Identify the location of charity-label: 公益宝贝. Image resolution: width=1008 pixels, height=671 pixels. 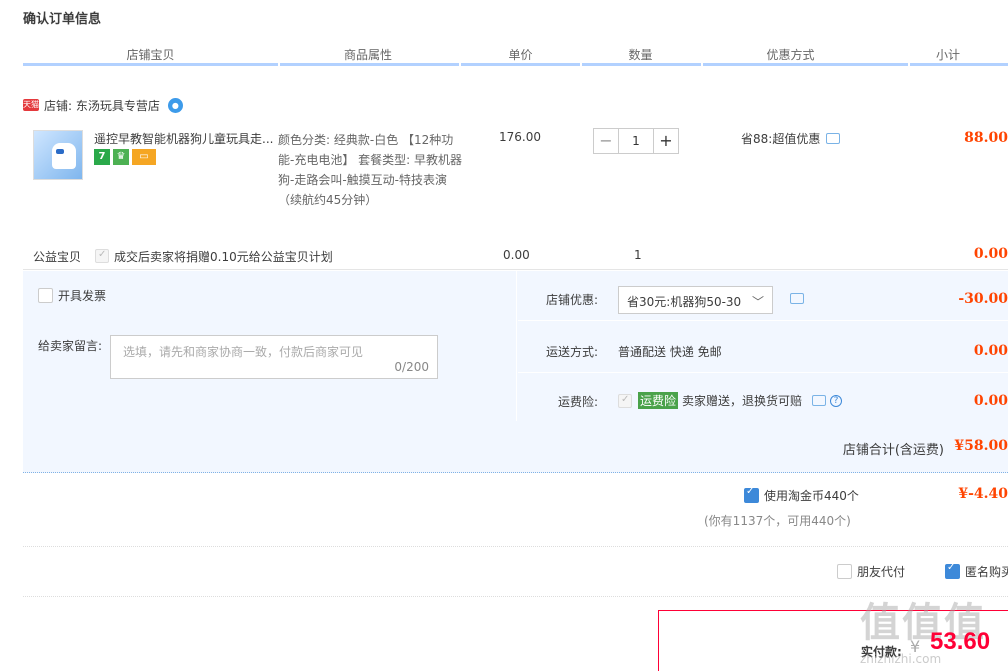
(57, 257).